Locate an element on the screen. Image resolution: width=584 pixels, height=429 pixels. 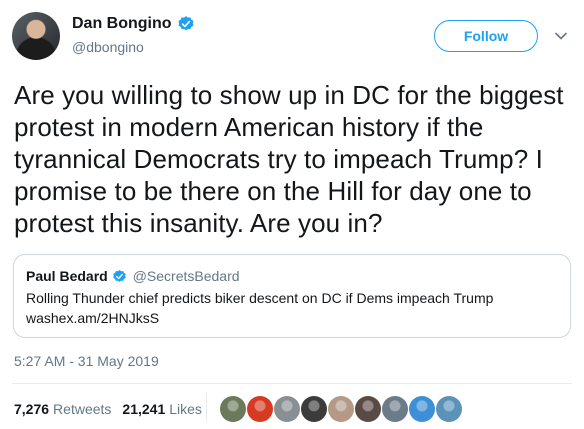
likes-label: Likes is located at coordinates (185, 409).